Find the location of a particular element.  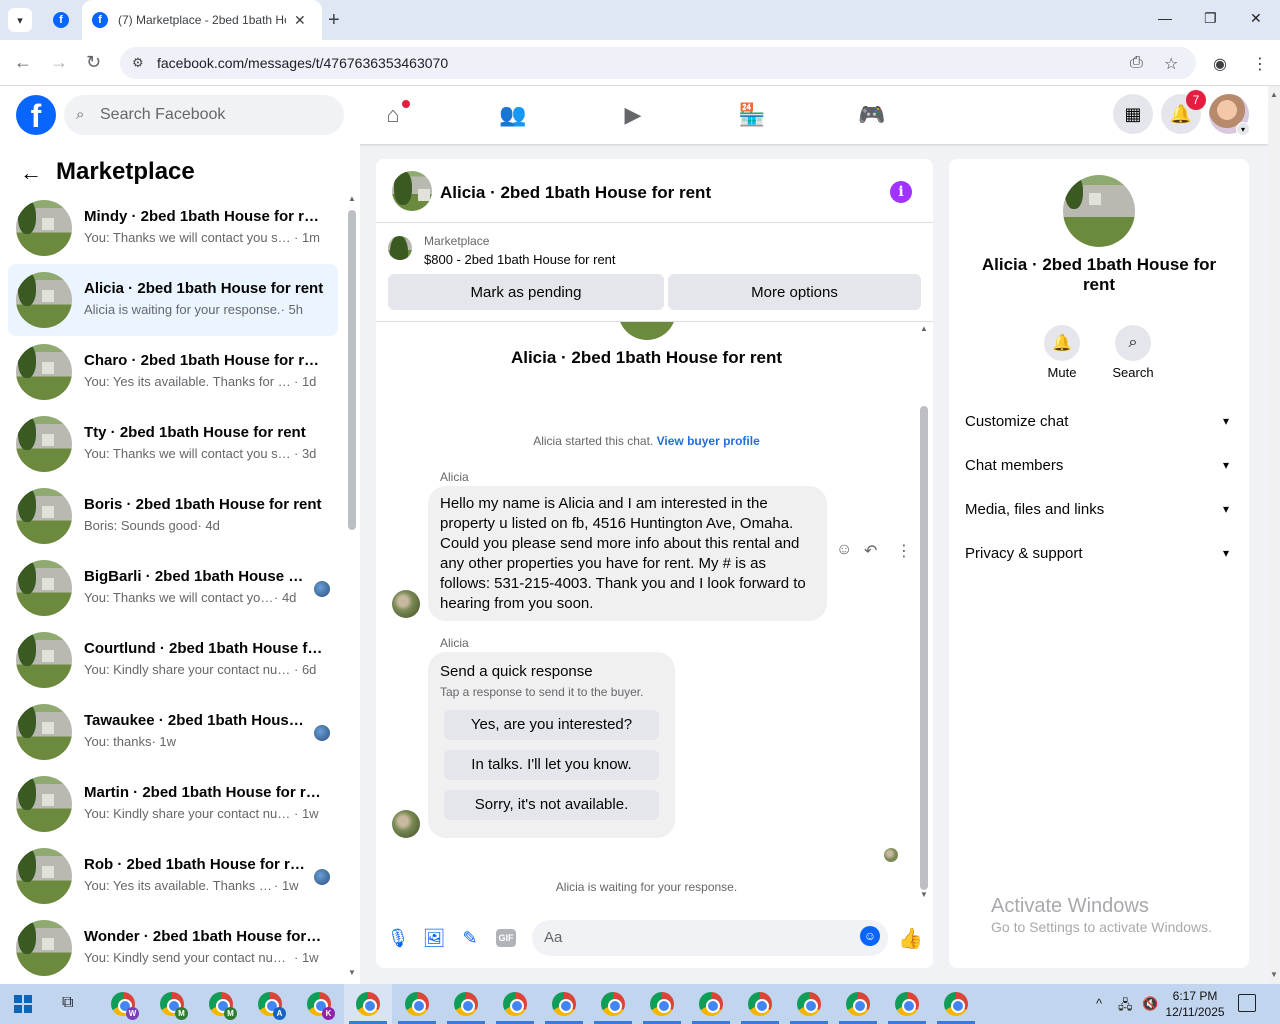

chat-avatar is located at coordinates (412, 191).